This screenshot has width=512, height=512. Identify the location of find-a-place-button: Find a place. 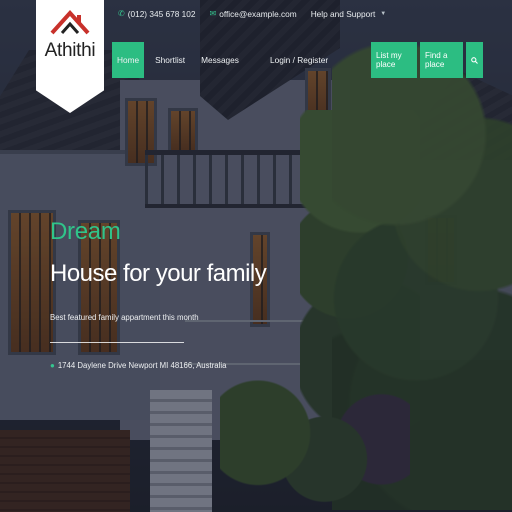
(441, 60).